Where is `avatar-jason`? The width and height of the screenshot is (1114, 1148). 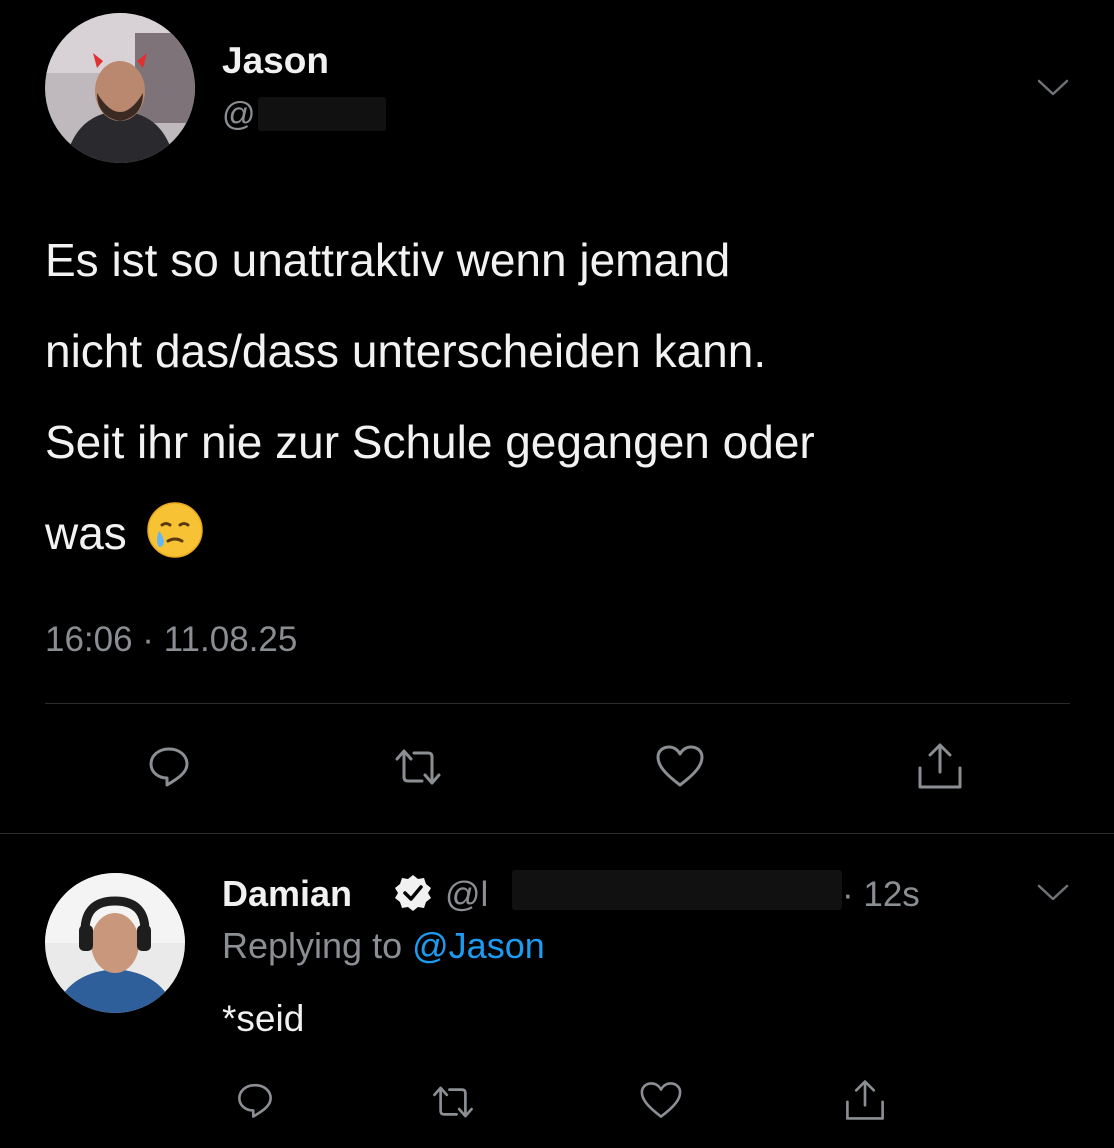 avatar-jason is located at coordinates (120, 88).